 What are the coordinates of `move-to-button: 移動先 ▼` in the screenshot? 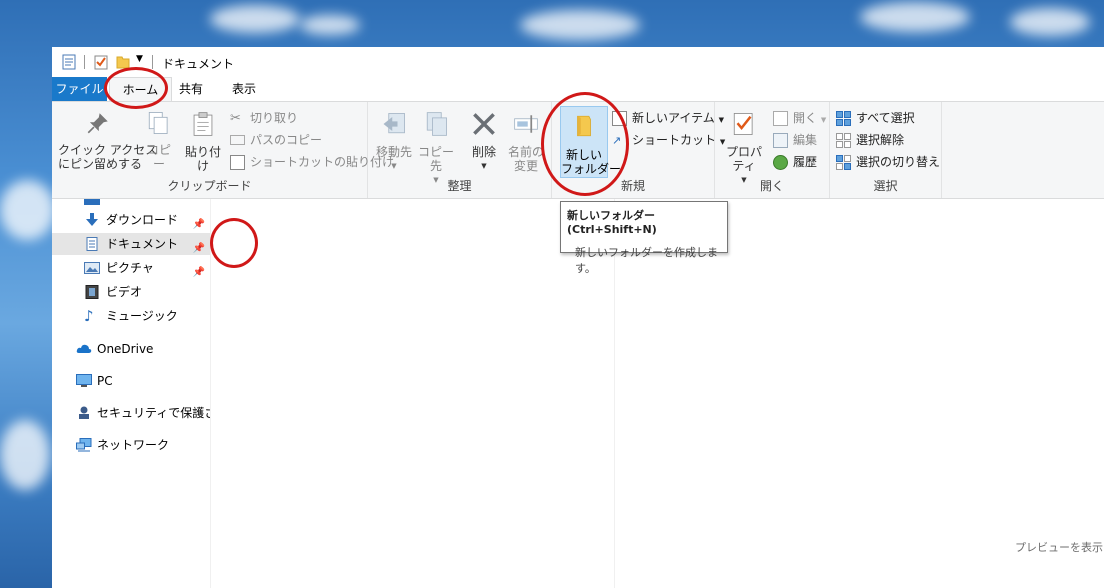 It's located at (394, 141).